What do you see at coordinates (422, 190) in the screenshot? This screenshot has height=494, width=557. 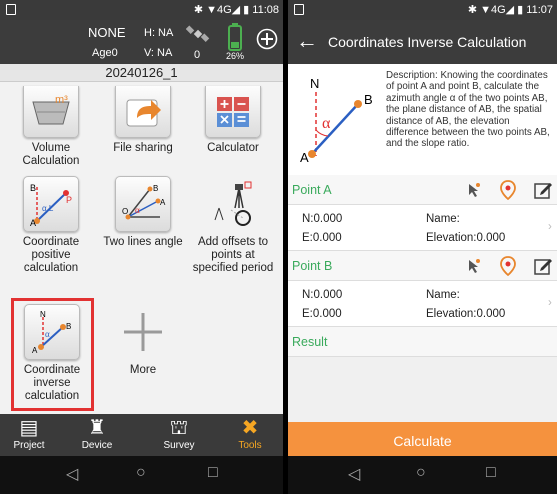 I see `point-a-header: Point A` at bounding box center [422, 190].